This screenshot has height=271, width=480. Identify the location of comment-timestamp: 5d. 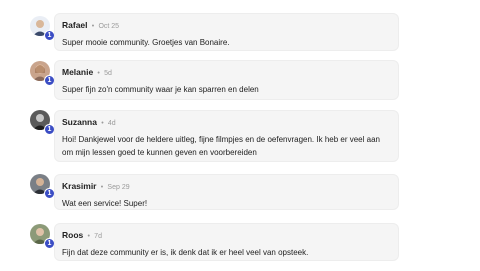
(108, 73).